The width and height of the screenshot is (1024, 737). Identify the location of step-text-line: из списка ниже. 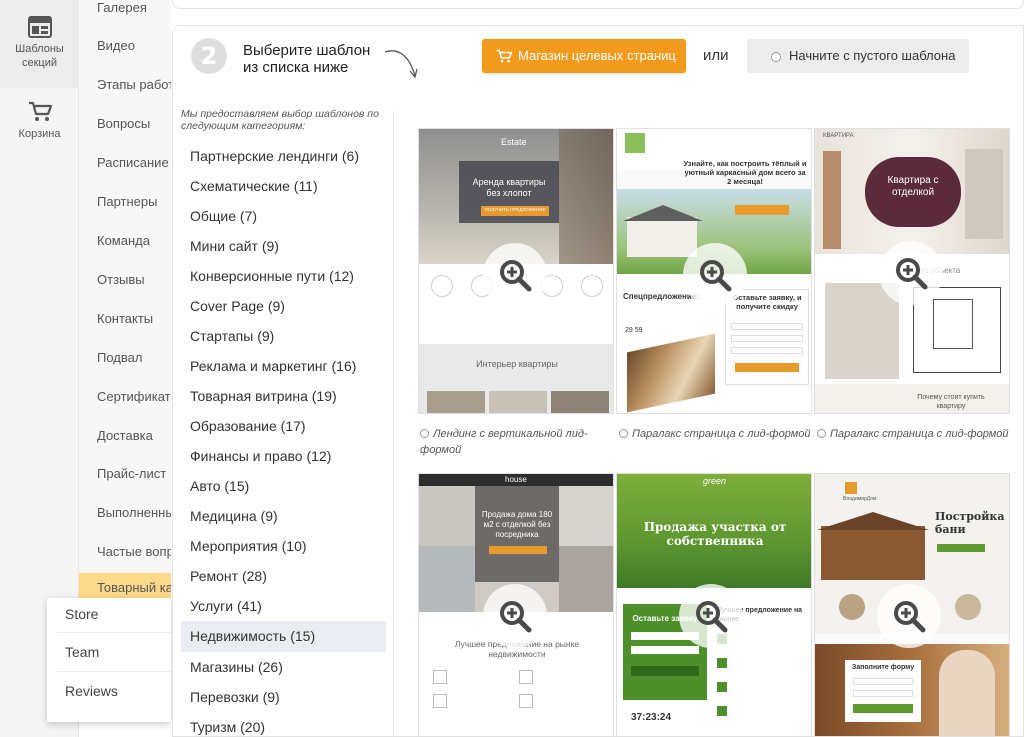
(296, 67).